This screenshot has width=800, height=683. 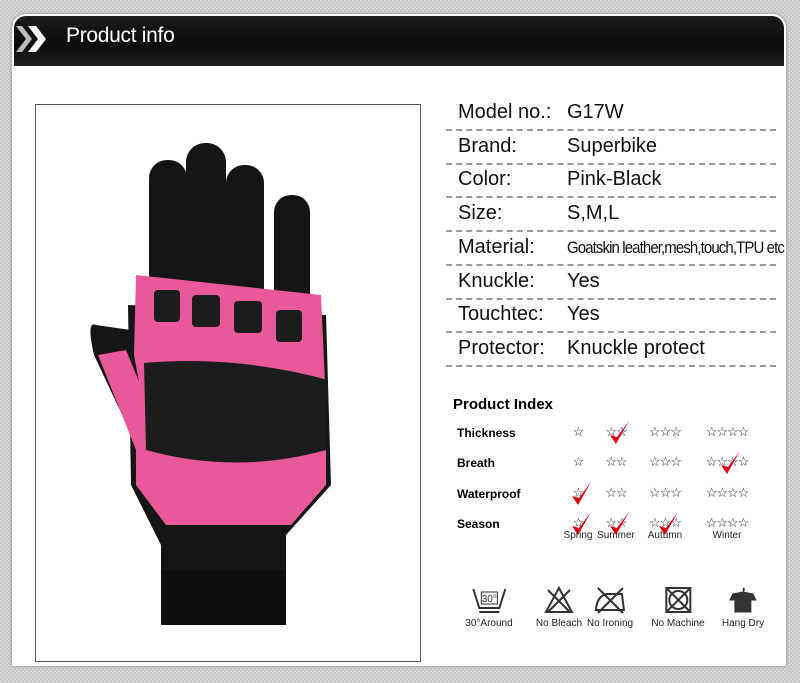 I want to click on index-label: Breath, so click(x=476, y=463).